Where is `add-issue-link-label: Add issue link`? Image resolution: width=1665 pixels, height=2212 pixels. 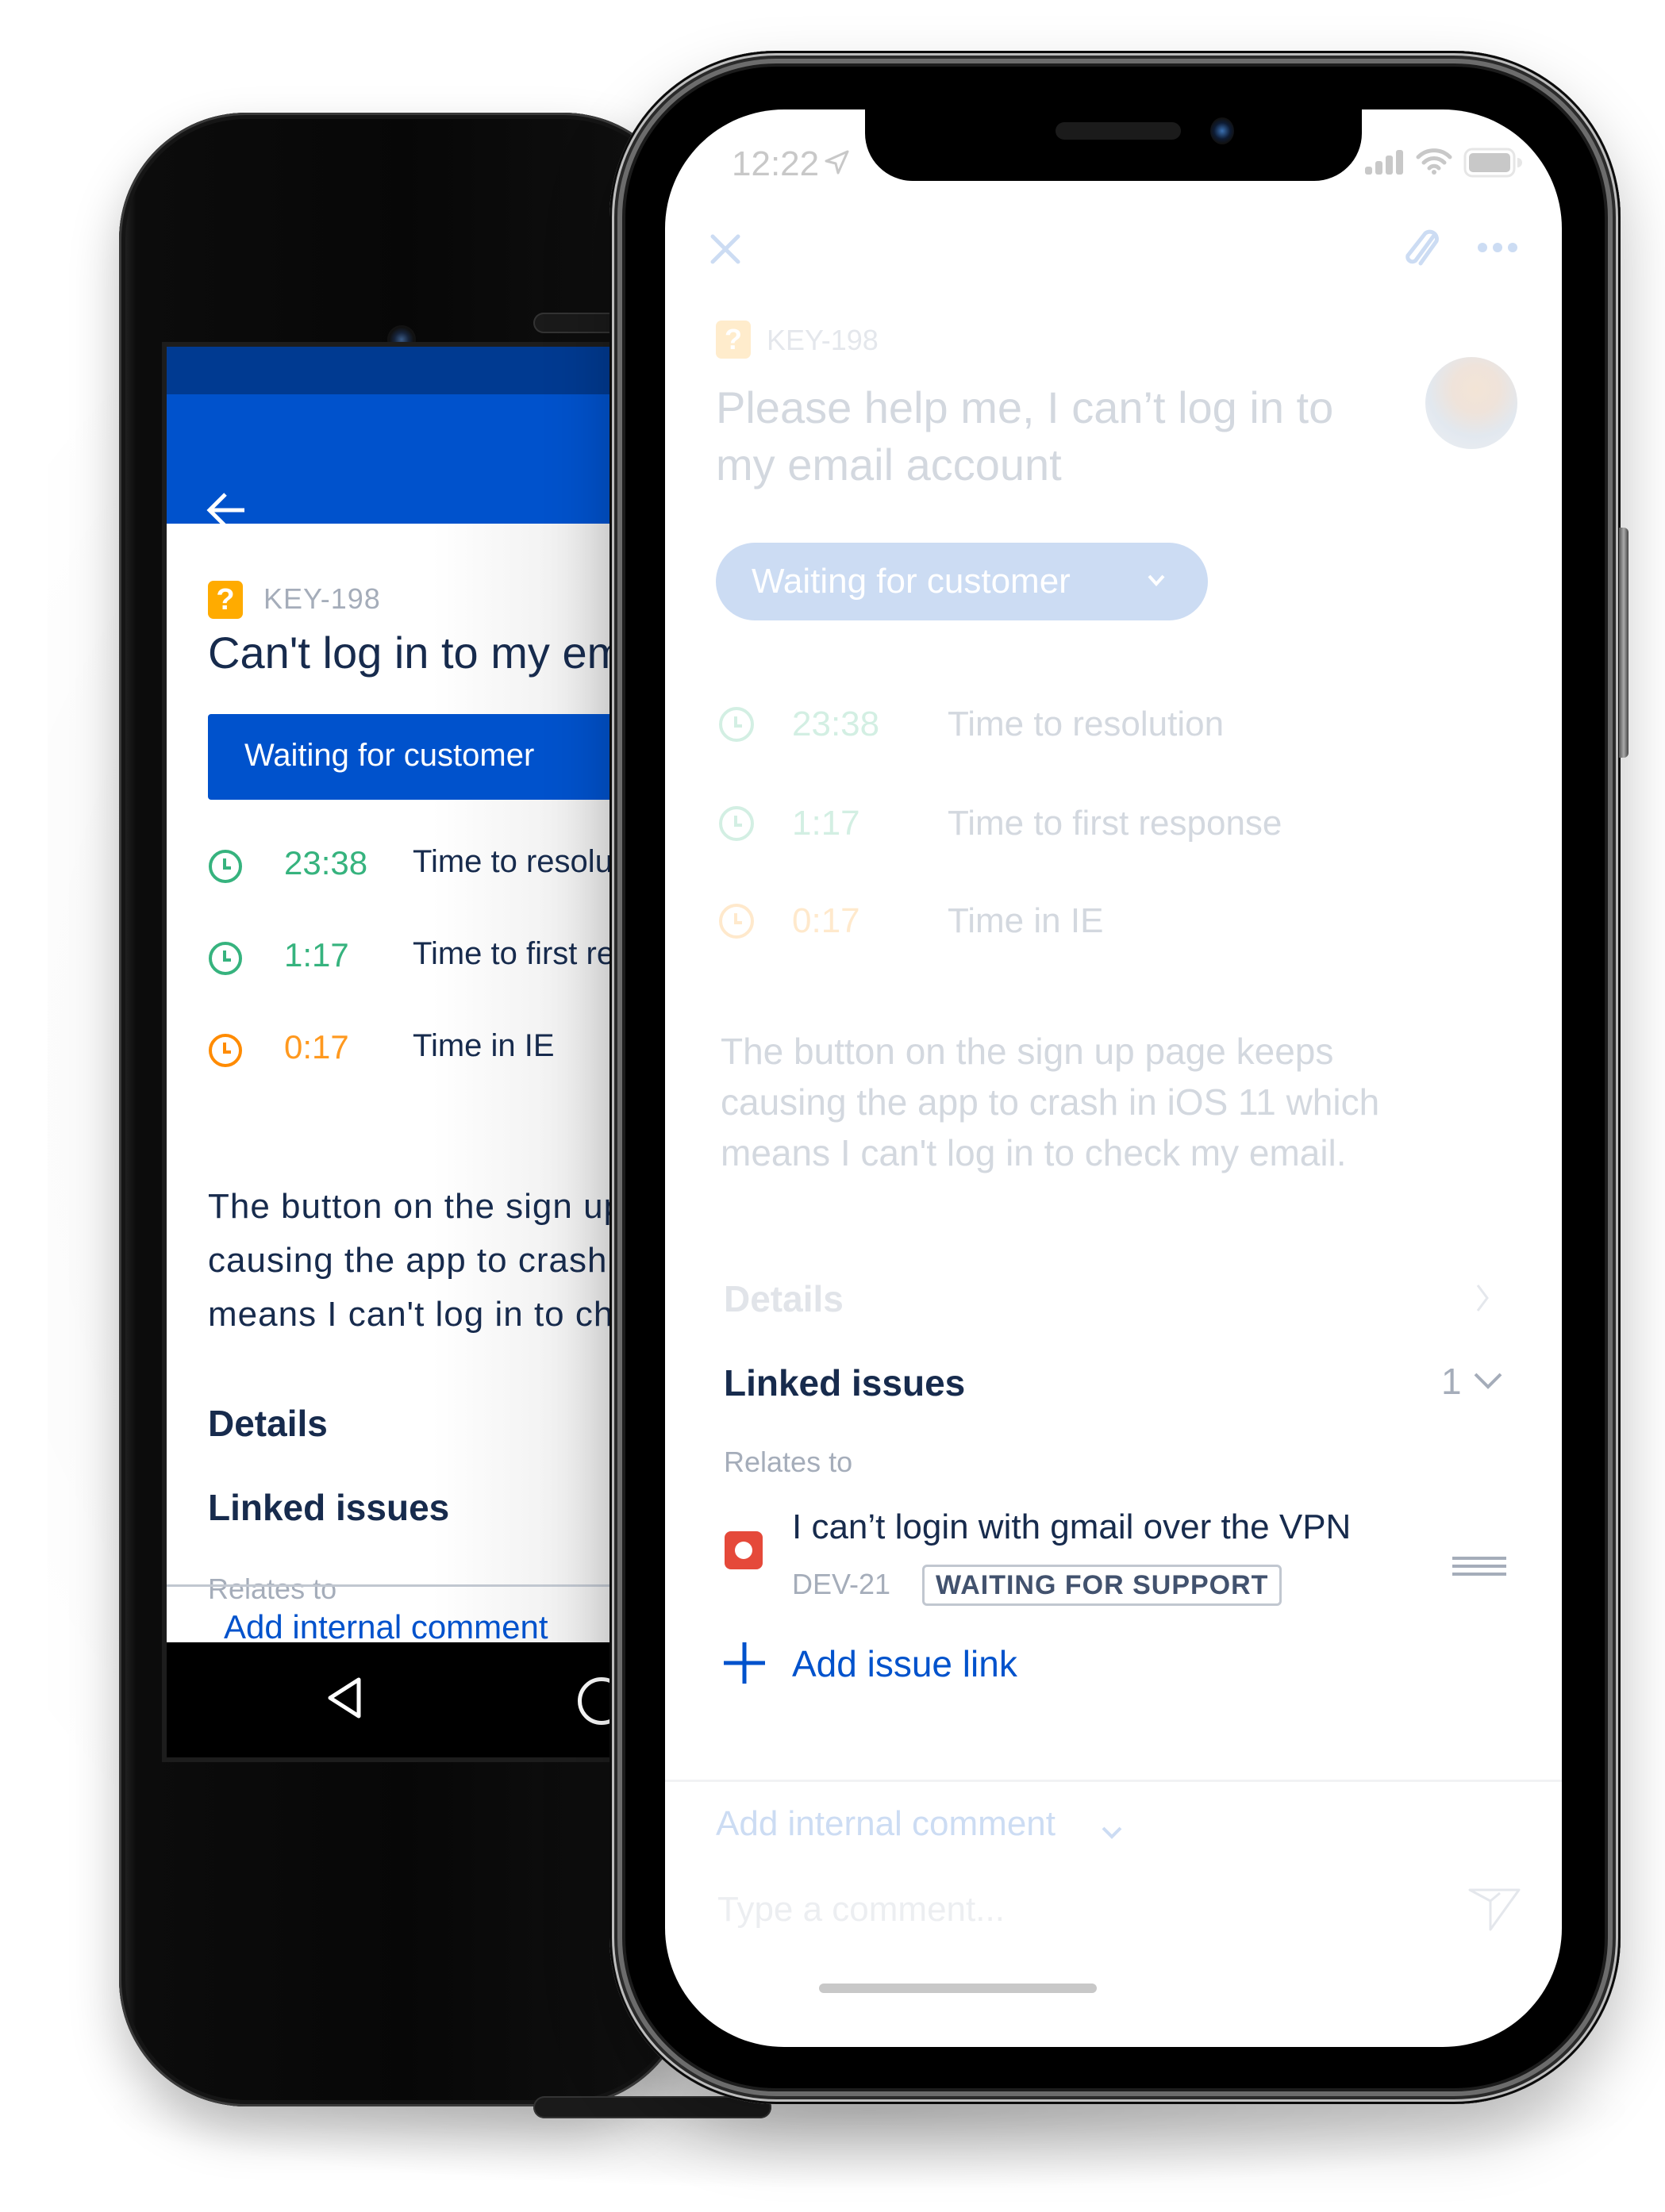 add-issue-link-label: Add issue link is located at coordinates (904, 1664).